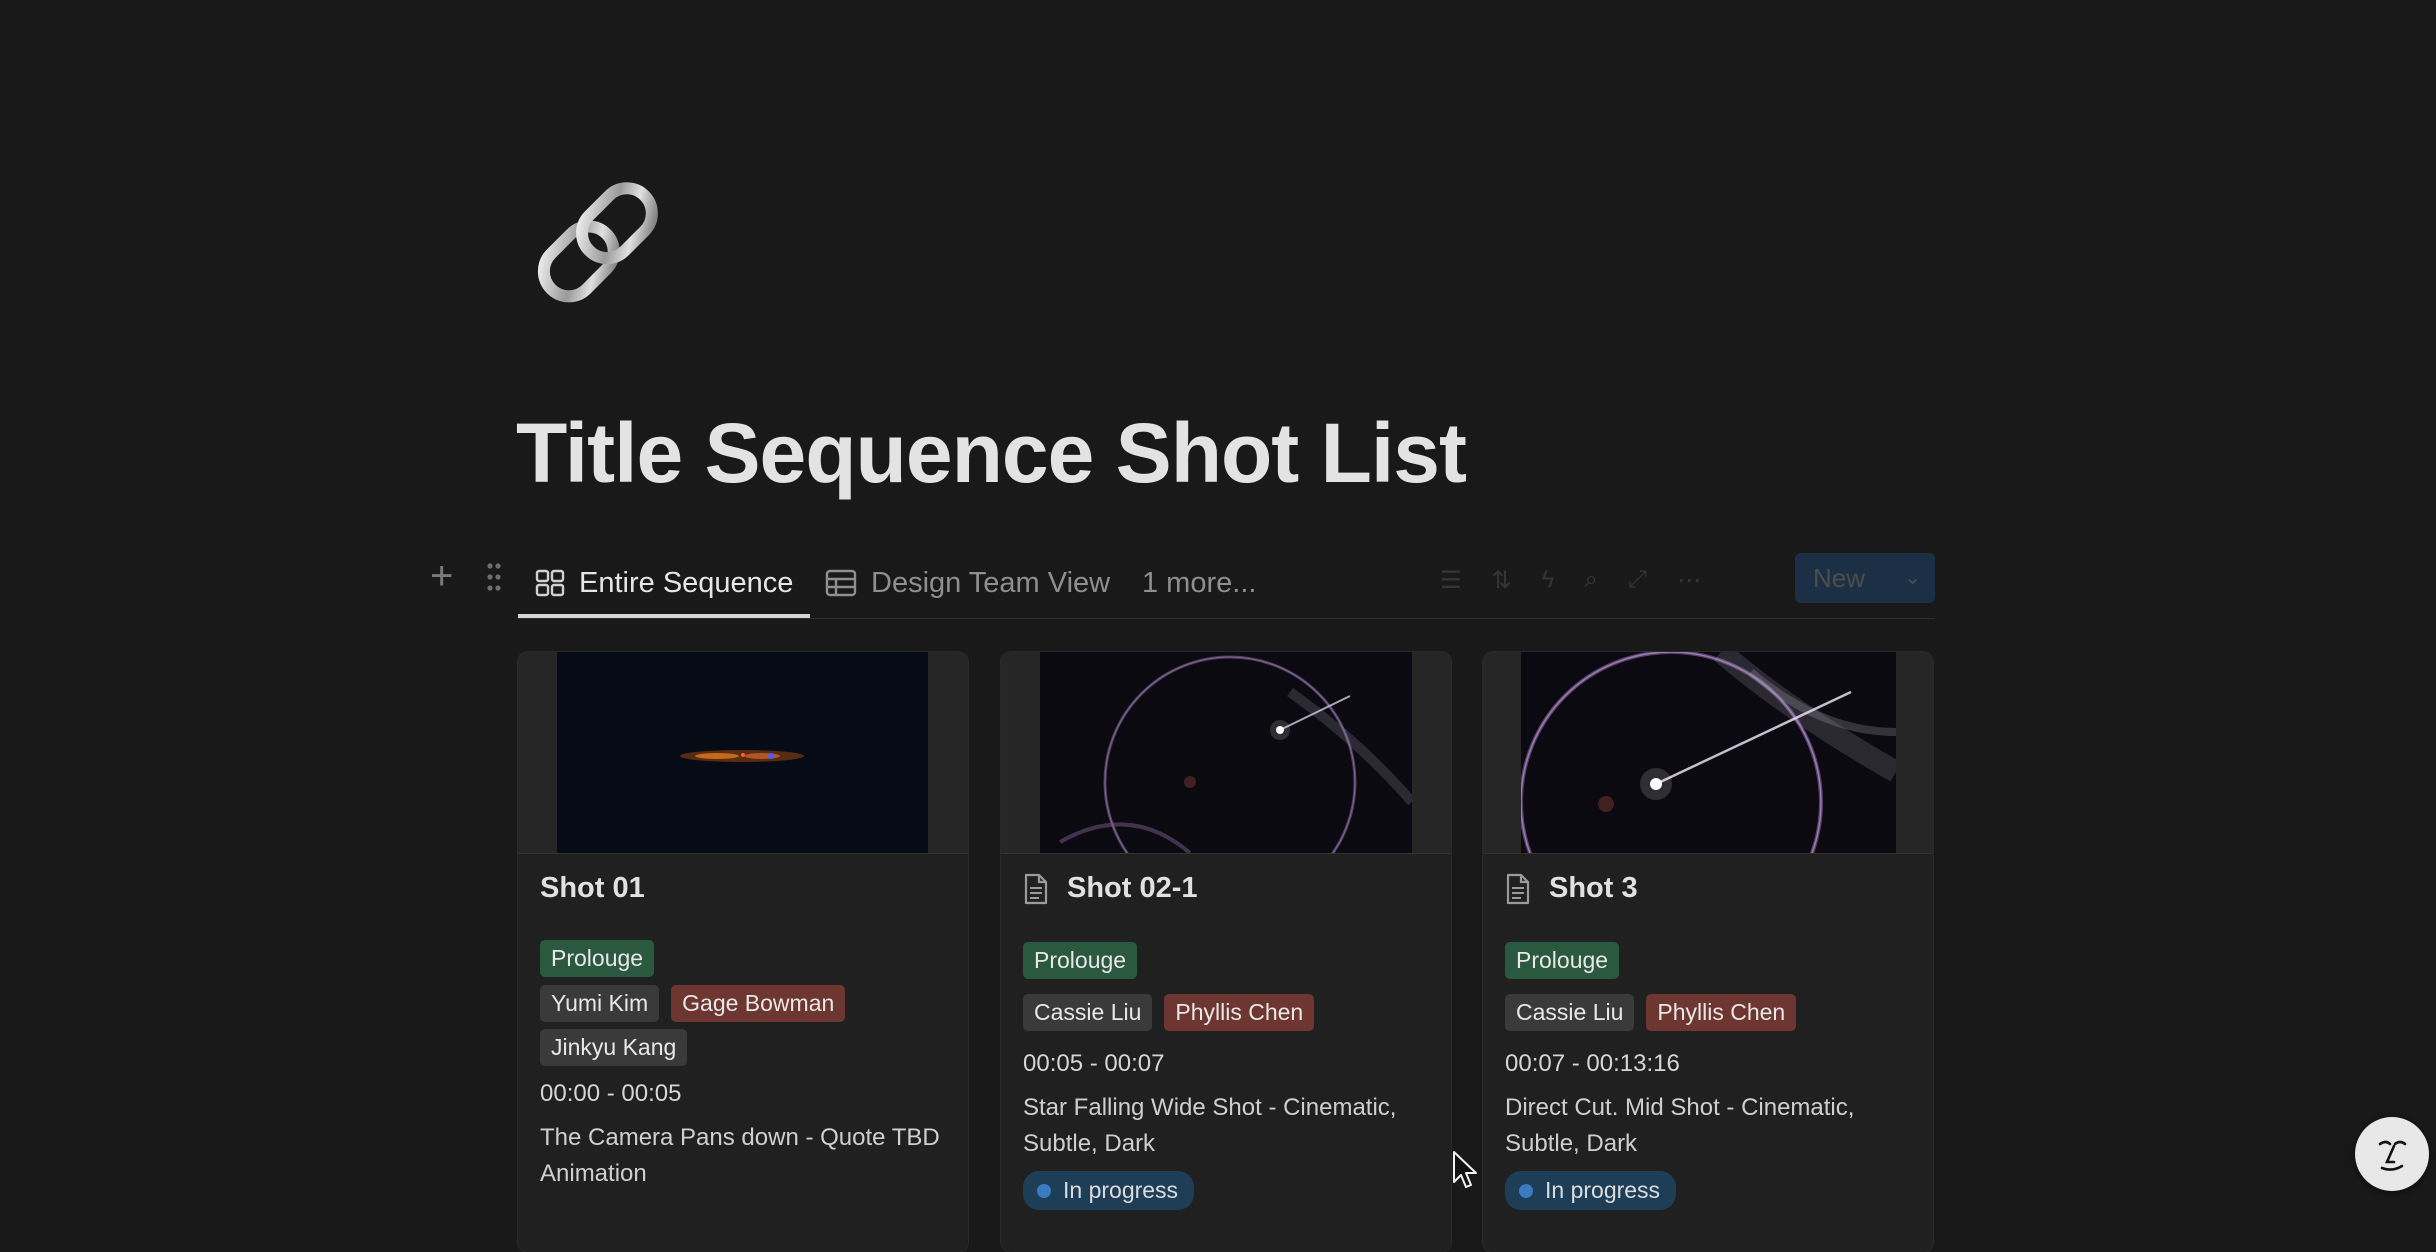 Image resolution: width=2436 pixels, height=1252 pixels. Describe the element at coordinates (1912, 577) in the screenshot. I see `chevron-down-icon: ⌄` at that location.